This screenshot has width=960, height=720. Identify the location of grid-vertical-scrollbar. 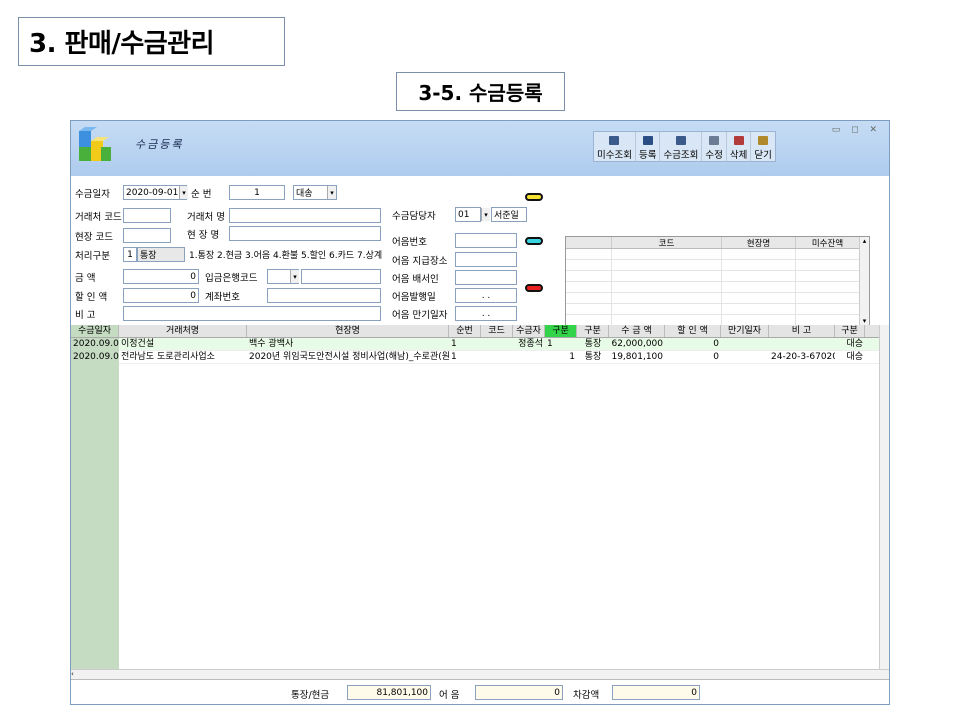
(884, 497).